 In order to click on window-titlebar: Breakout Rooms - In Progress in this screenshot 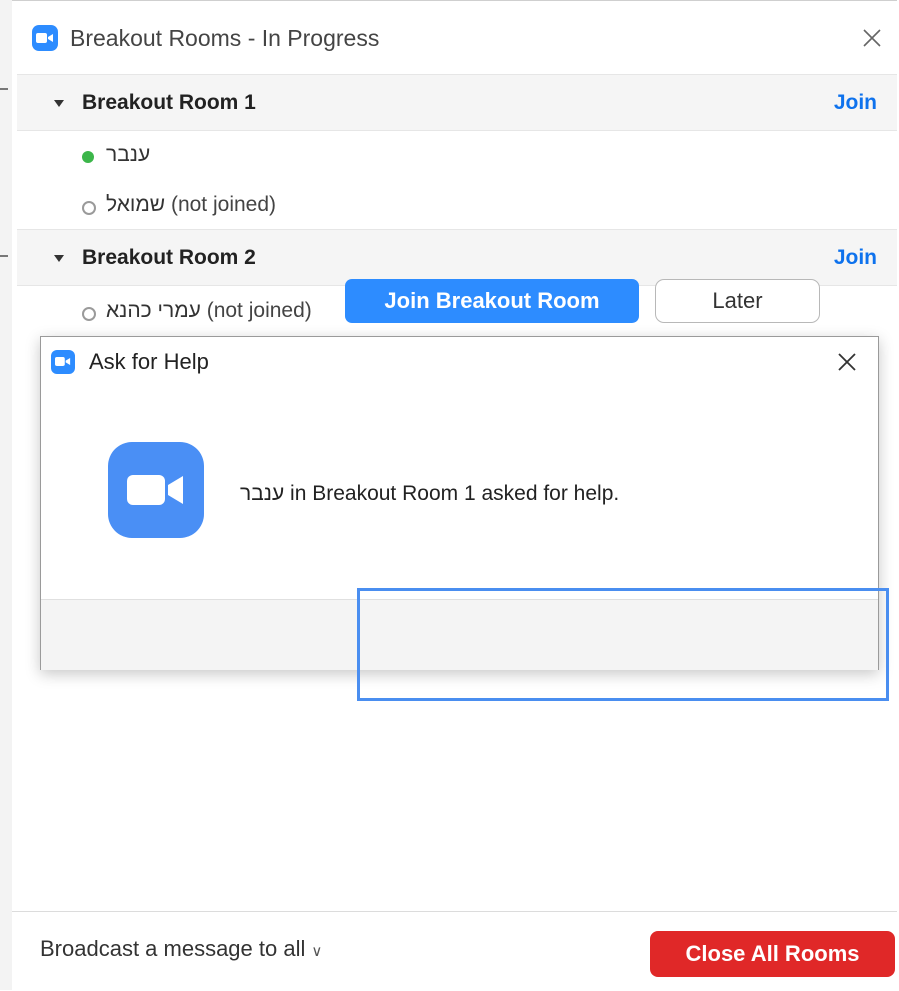, I will do `click(454, 37)`.